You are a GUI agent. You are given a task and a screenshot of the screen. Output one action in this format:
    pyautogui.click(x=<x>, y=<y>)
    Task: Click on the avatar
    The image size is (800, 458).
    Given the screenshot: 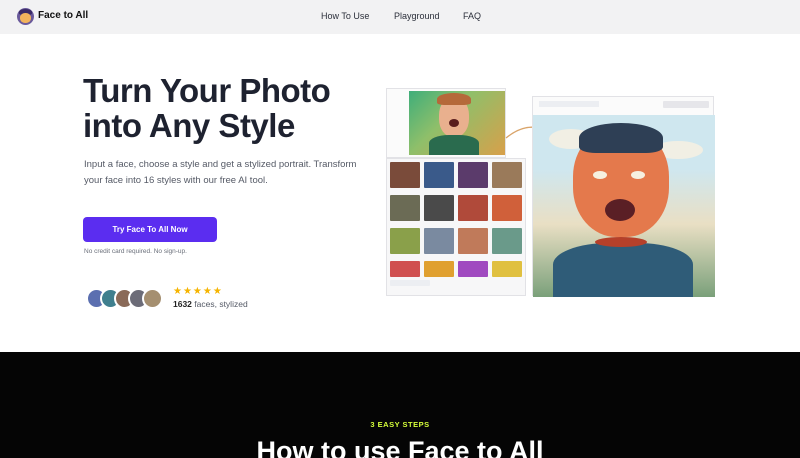 What is the action you would take?
    pyautogui.click(x=152, y=298)
    